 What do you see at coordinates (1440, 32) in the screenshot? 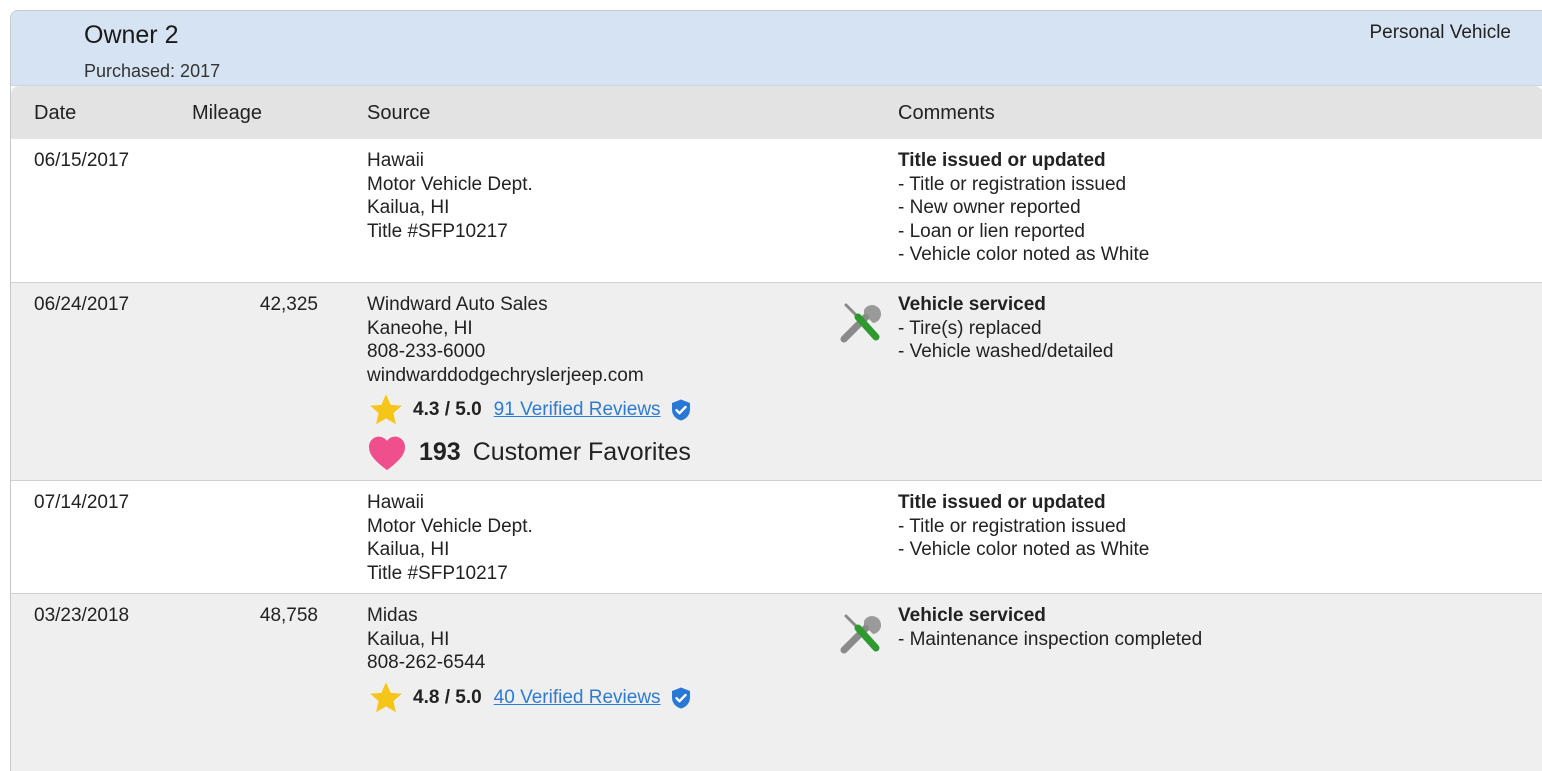
I see `vehicle-use-type: Personal Vehicle` at bounding box center [1440, 32].